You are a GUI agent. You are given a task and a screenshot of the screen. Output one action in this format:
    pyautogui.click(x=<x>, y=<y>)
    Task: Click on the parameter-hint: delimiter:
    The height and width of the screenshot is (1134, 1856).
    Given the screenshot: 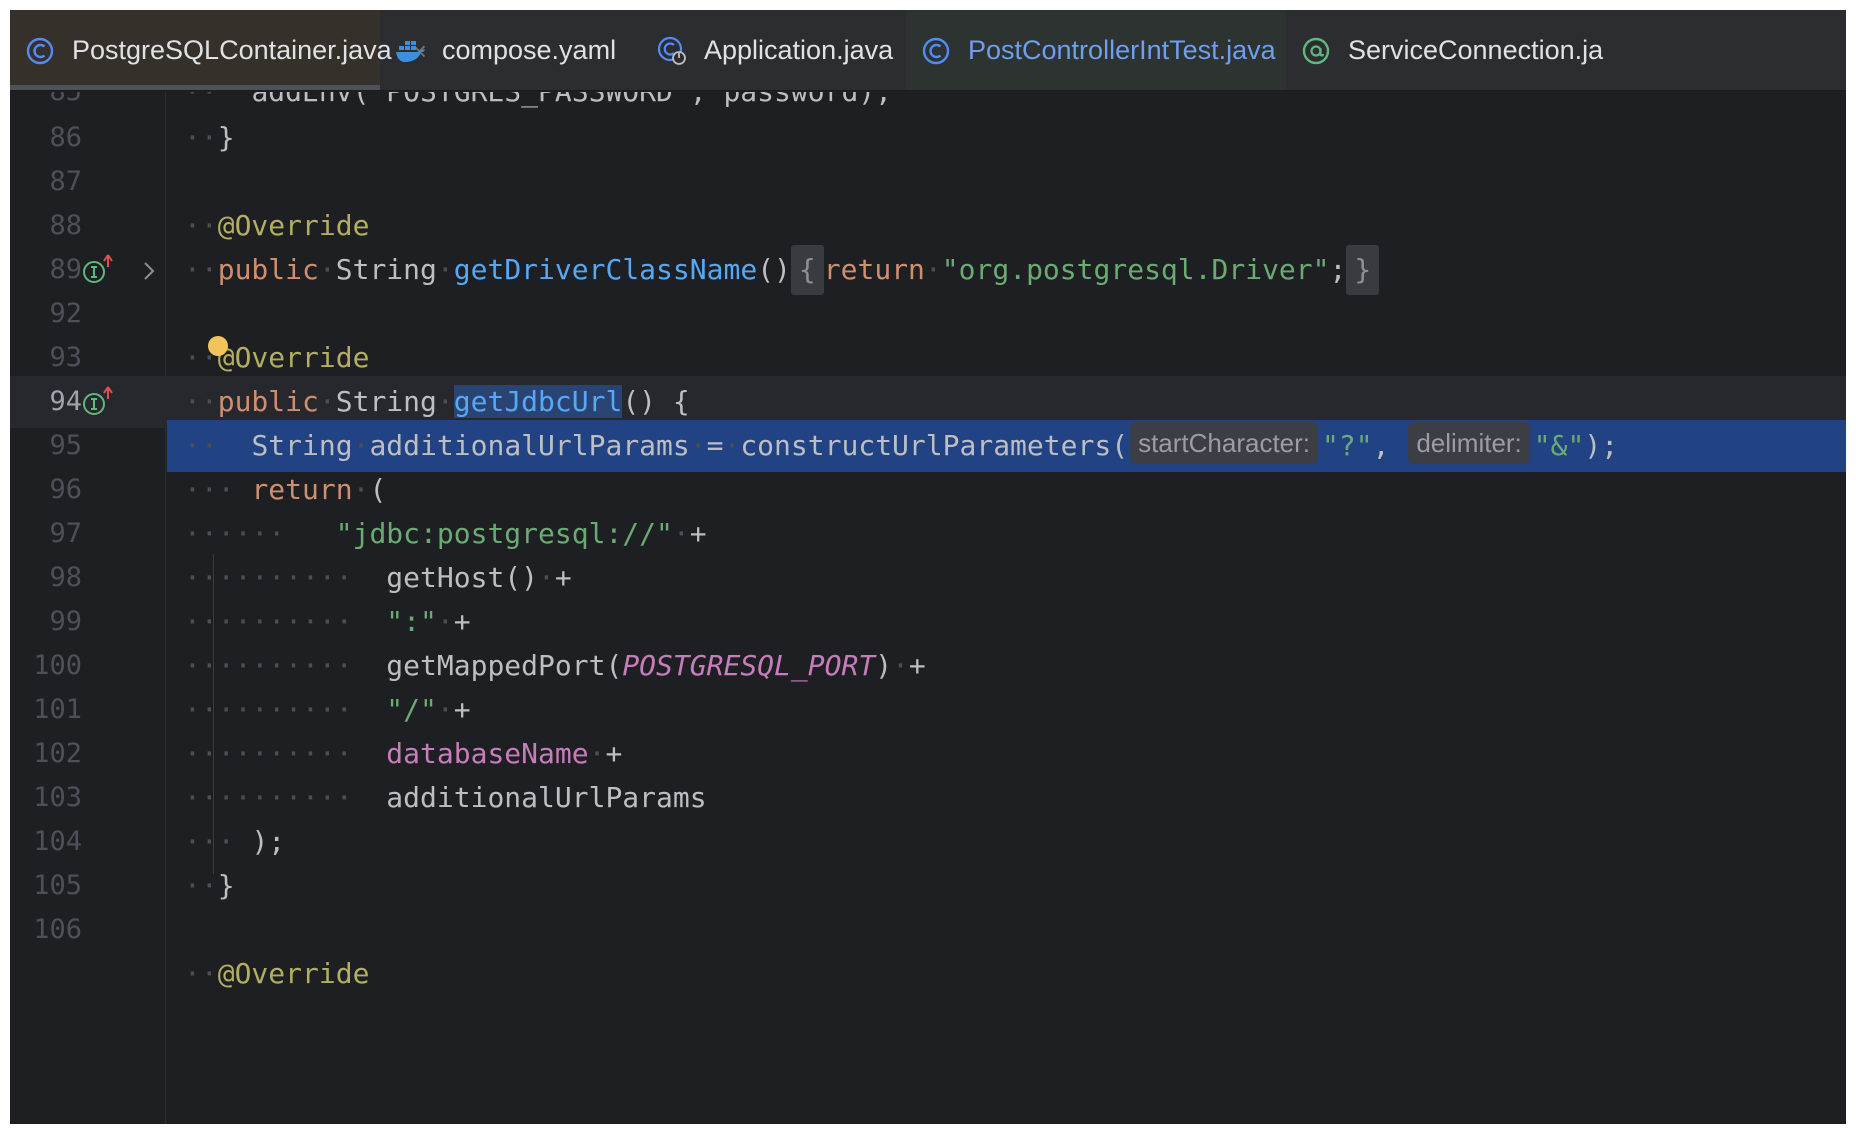 What is the action you would take?
    pyautogui.click(x=1469, y=443)
    